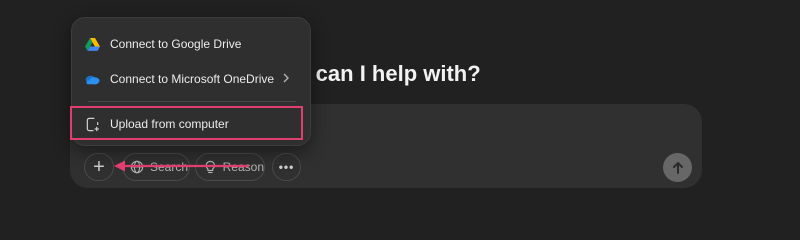 The image size is (800, 240). I want to click on annotation-arrow-icon, so click(182, 166).